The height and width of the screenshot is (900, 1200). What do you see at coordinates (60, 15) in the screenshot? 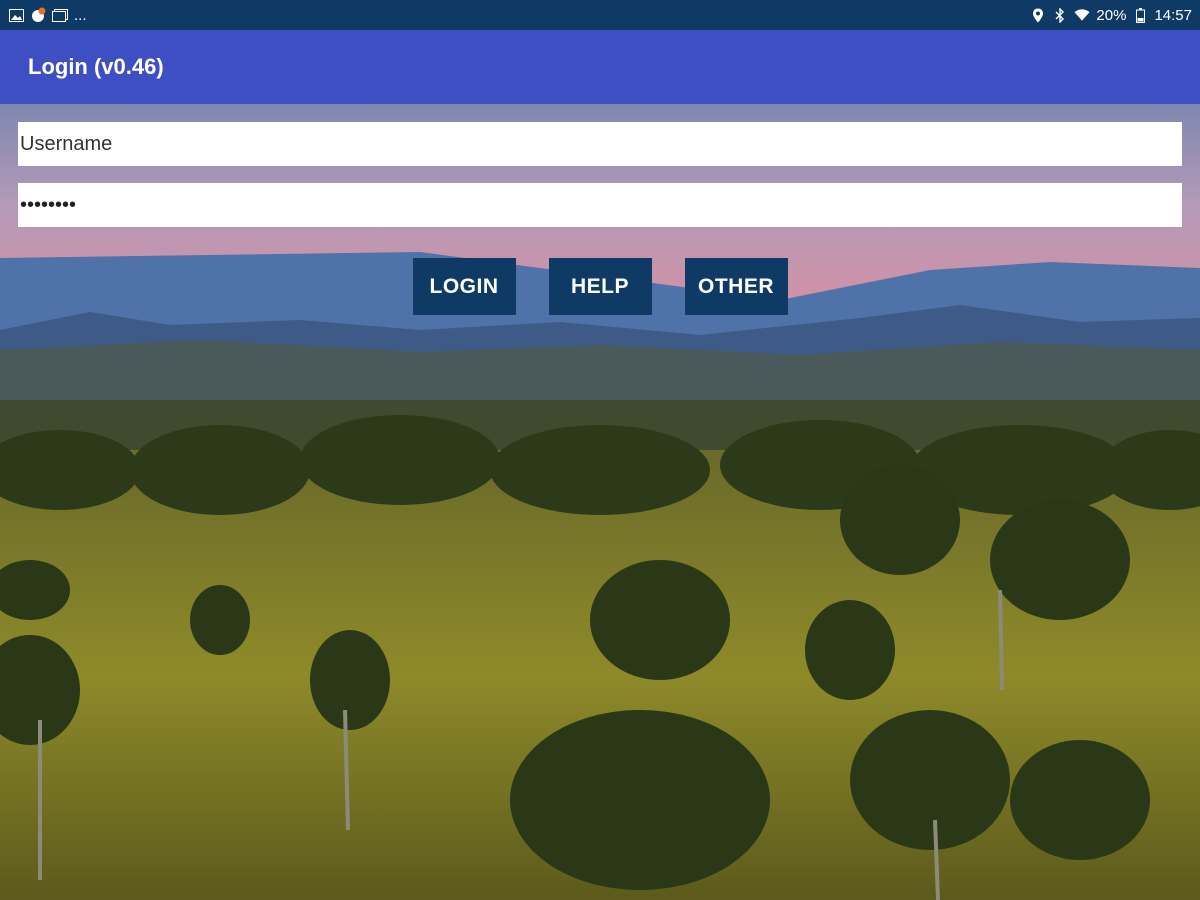
I see `gallery-icon` at bounding box center [60, 15].